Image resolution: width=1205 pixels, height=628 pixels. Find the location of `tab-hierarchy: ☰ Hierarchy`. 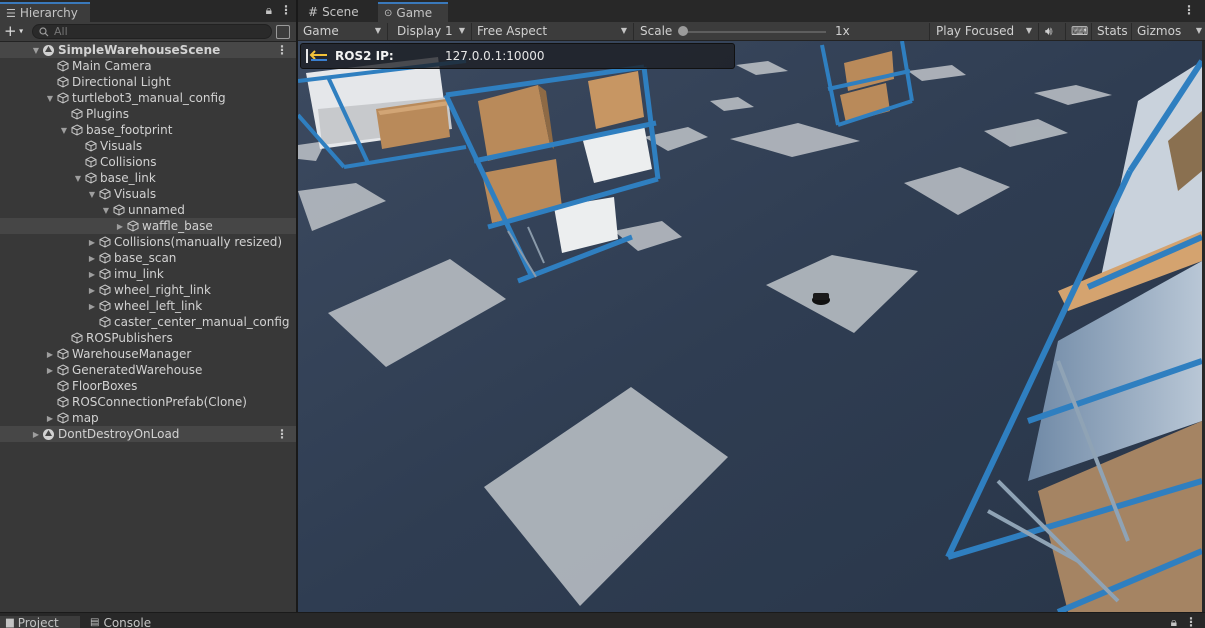

tab-hierarchy: ☰ Hierarchy is located at coordinates (45, 12).